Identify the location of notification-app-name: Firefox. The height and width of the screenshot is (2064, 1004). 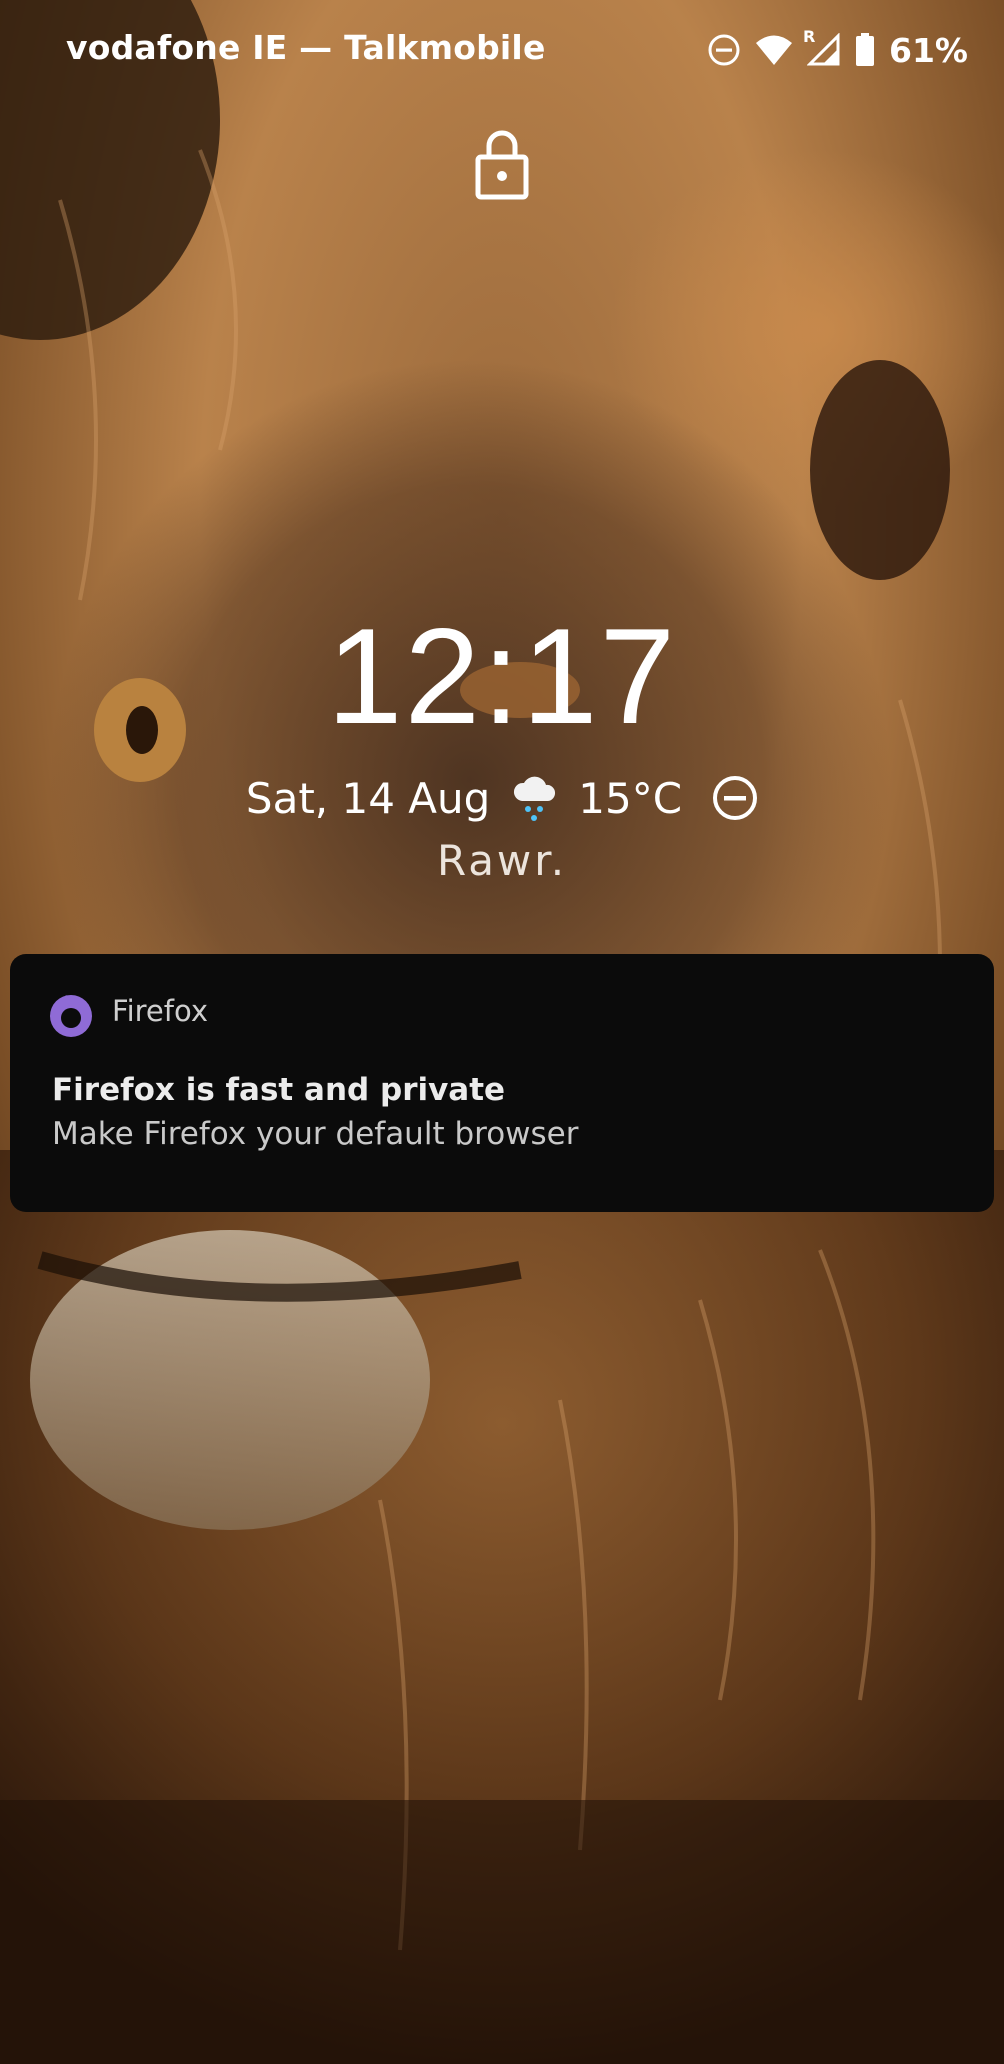
(160, 1011).